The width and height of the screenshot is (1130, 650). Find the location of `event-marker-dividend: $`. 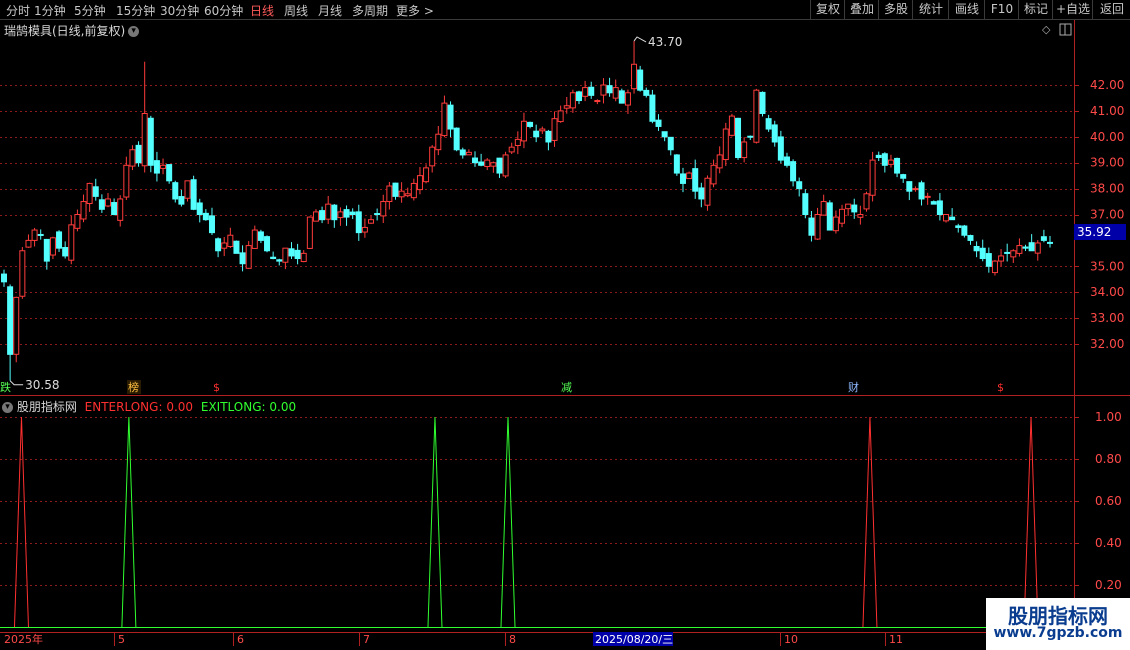

event-marker-dividend: $ is located at coordinates (216, 387).